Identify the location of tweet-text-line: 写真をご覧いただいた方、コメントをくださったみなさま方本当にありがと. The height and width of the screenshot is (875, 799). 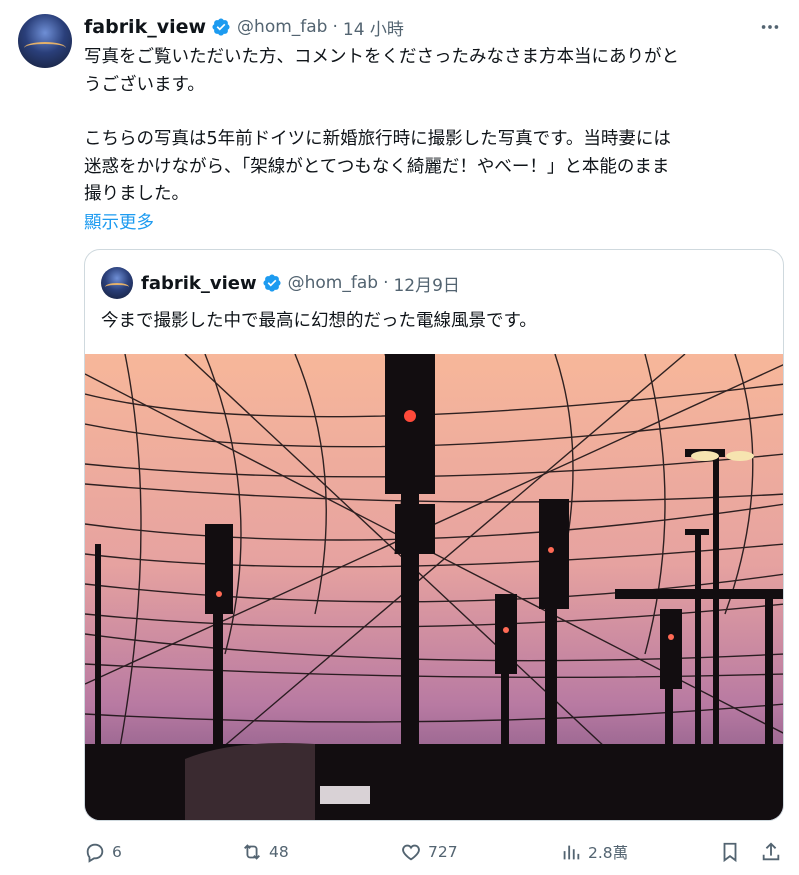
(381, 57).